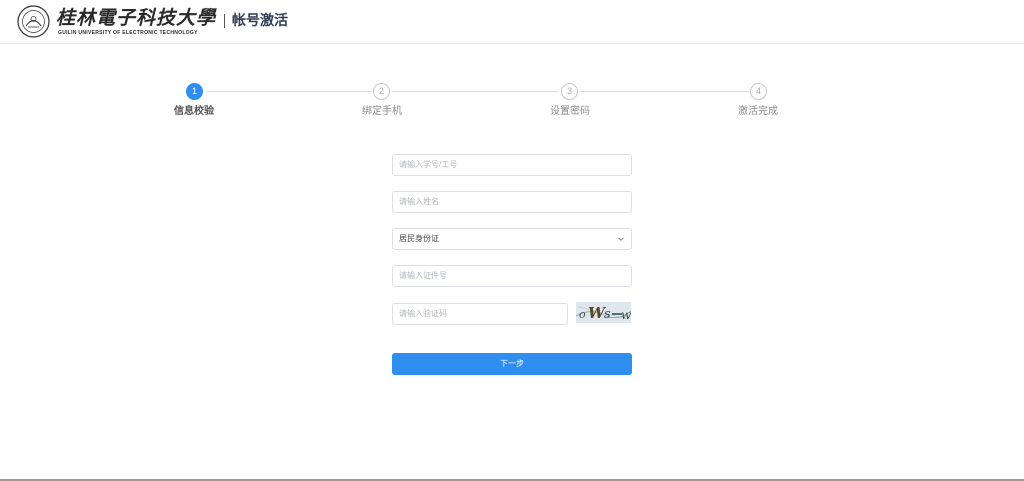 Image resolution: width=1024 pixels, height=481 pixels. I want to click on step-indicator: 1 信息校验 2 绑定手机 3 设置密码 4 激活完成, so click(512, 102).